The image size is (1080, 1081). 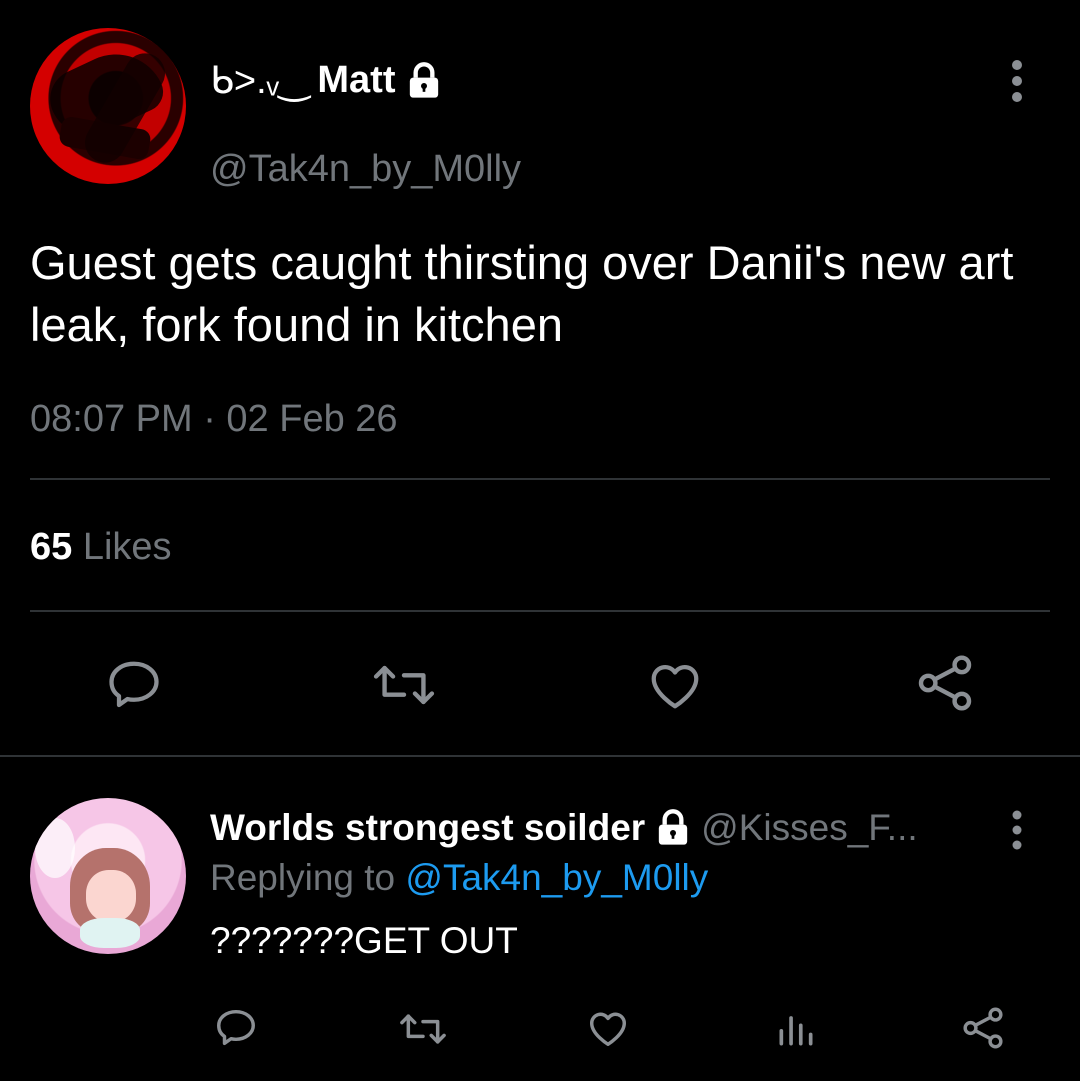 I want to click on reply-text: ???????GET OUT, so click(x=364, y=940).